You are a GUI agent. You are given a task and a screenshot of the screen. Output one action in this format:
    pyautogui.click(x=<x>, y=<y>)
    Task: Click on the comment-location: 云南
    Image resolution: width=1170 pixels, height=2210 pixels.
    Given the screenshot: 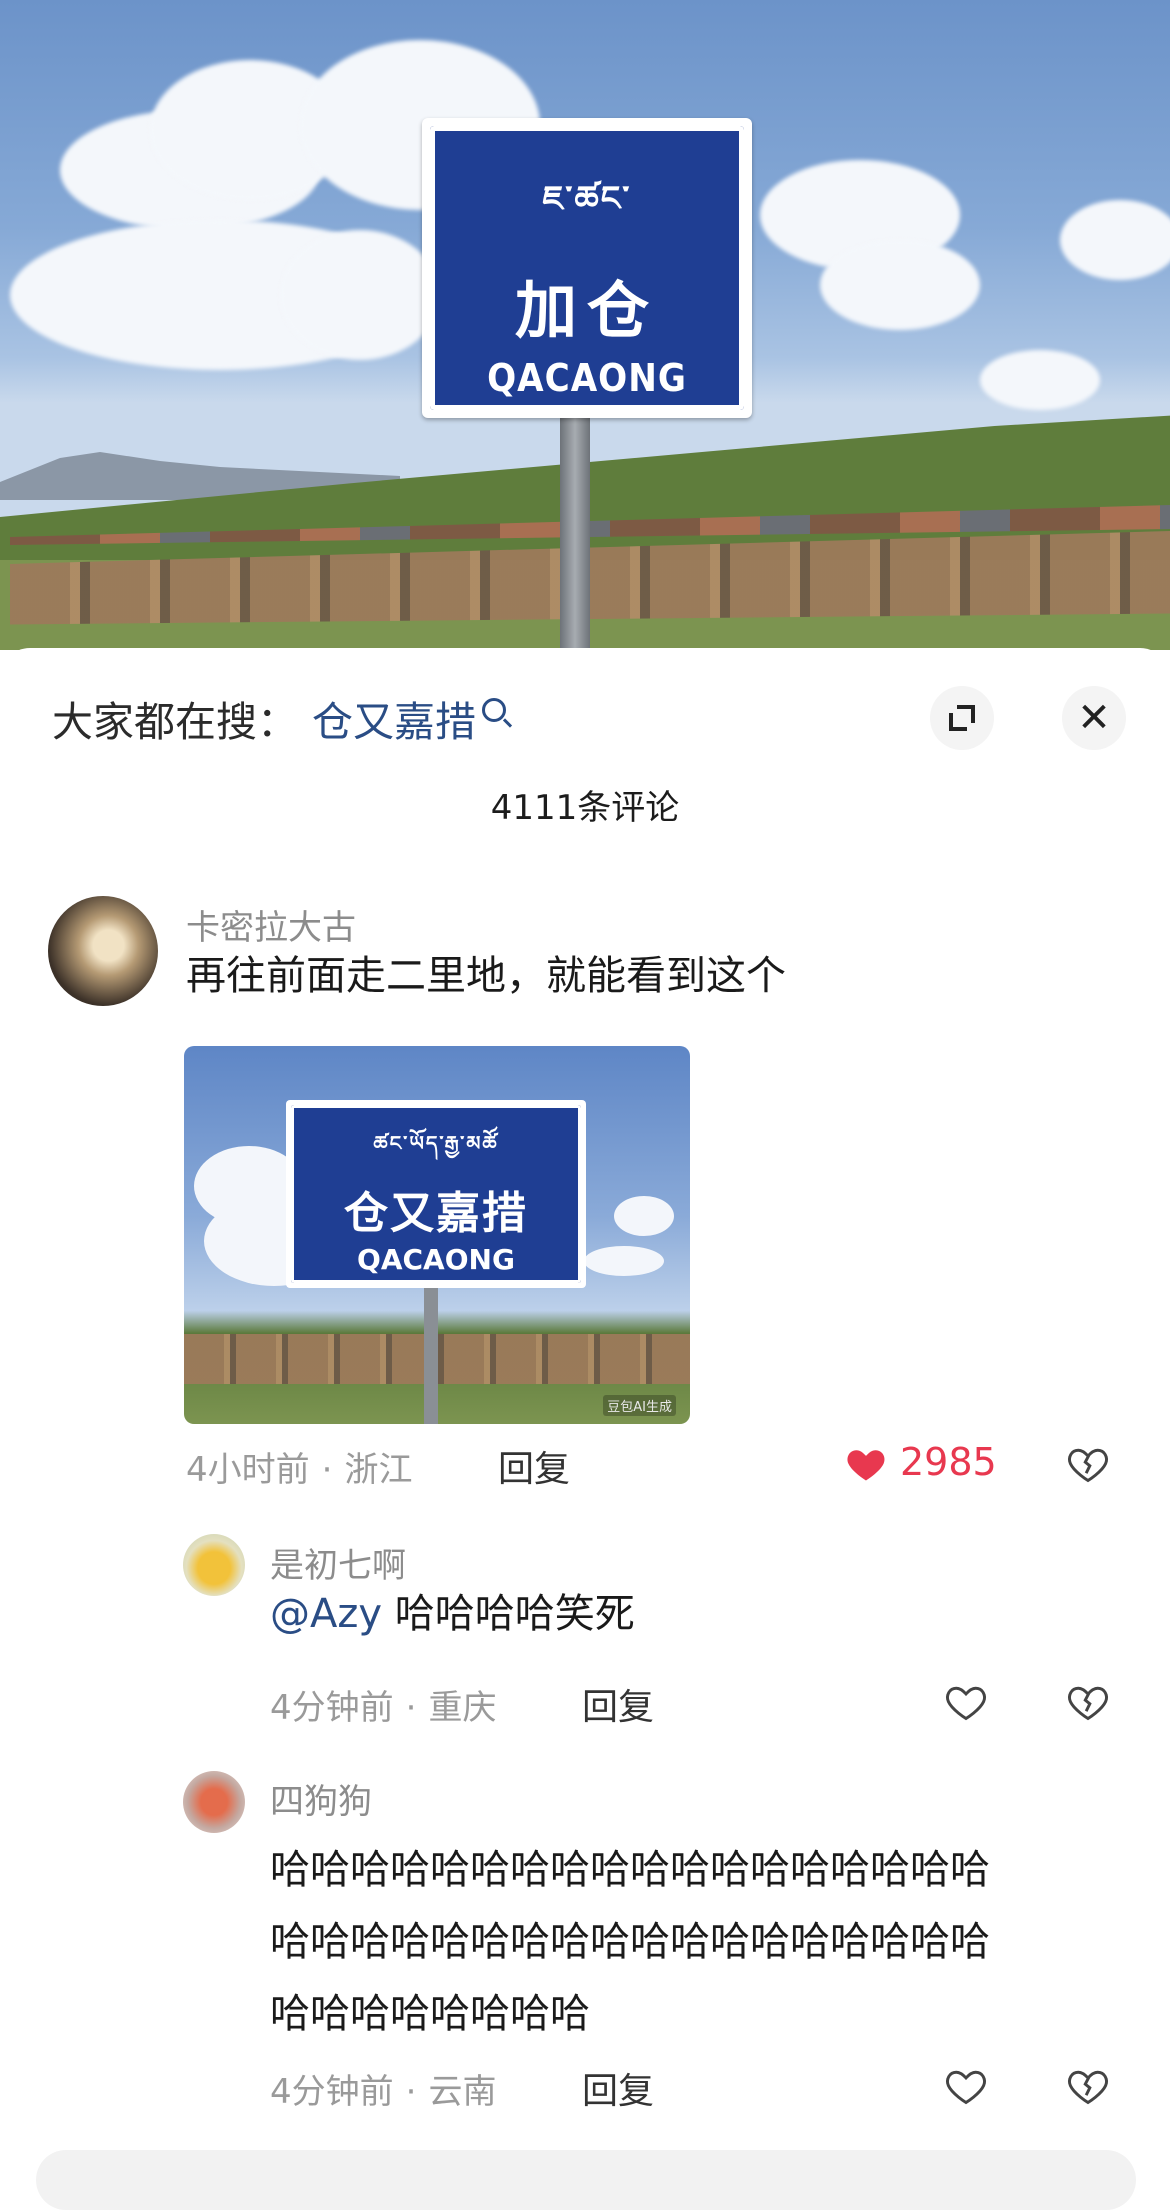 What is the action you would take?
    pyautogui.click(x=462, y=2092)
    